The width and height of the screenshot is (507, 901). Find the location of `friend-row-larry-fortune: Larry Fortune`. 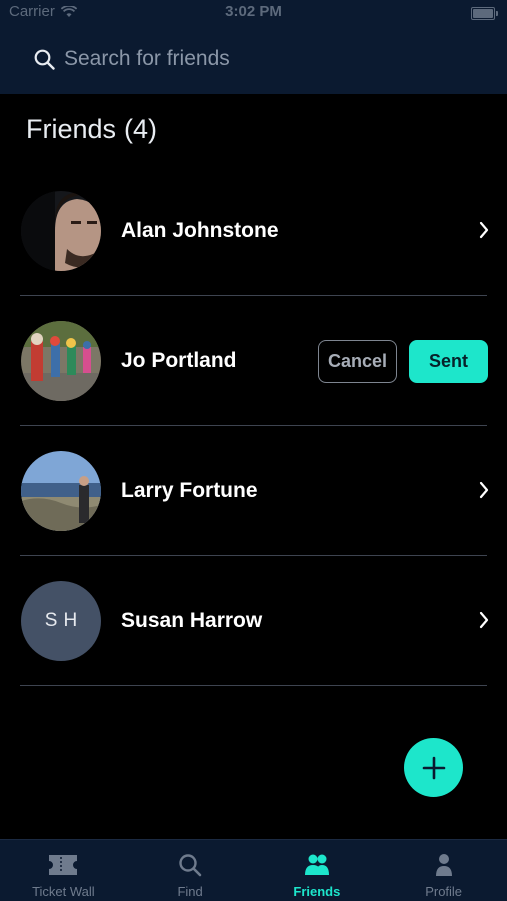

friend-row-larry-fortune: Larry Fortune is located at coordinates (253, 491).